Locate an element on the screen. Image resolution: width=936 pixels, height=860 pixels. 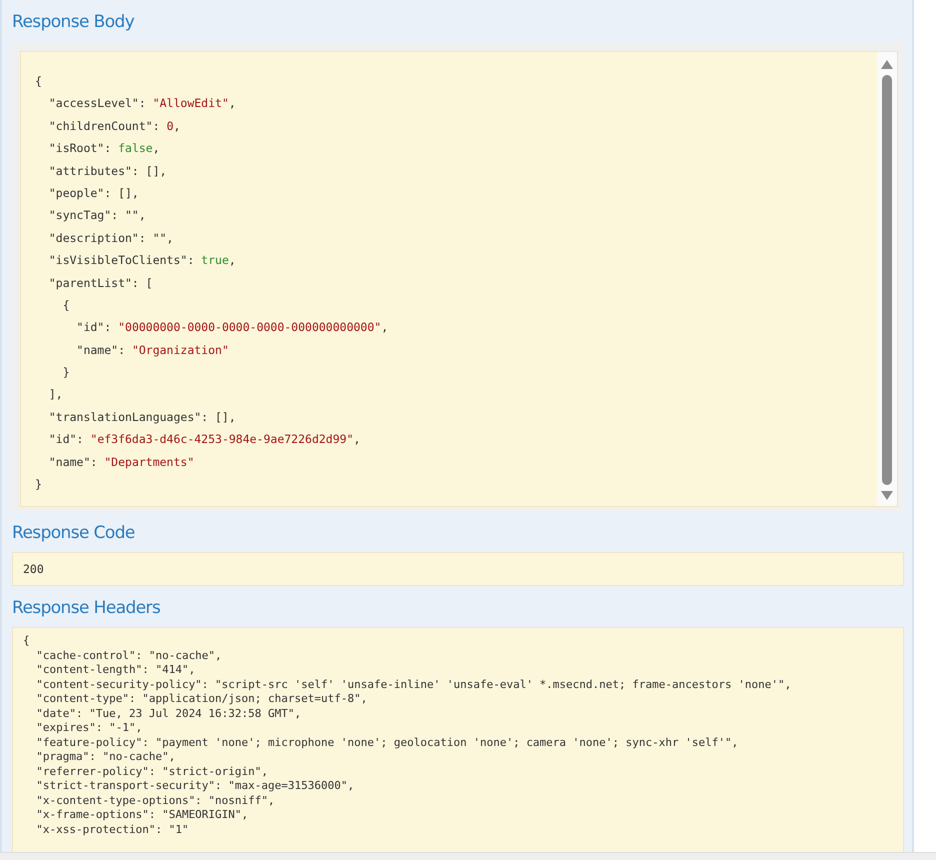
scrollbar is located at coordinates (887, 279).